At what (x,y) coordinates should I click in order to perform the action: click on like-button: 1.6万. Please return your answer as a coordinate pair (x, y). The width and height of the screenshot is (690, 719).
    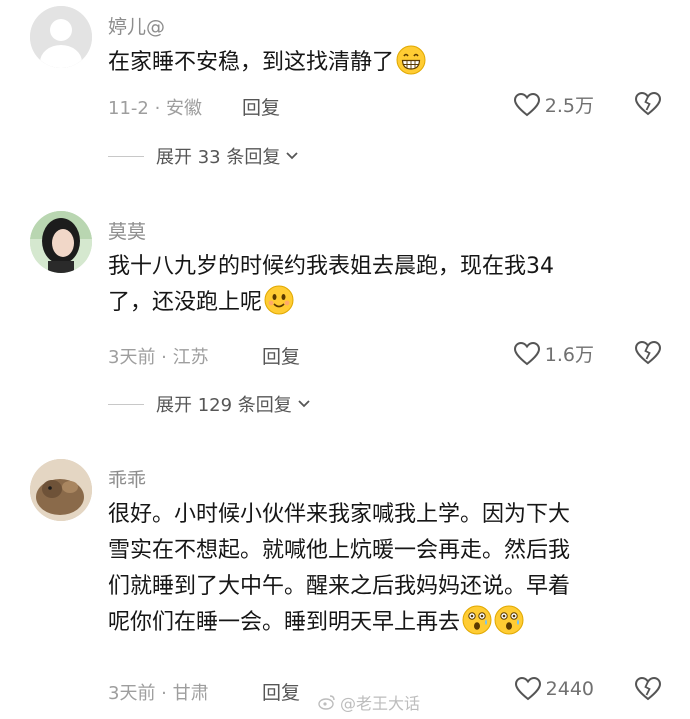
    Looking at the image, I should click on (553, 353).